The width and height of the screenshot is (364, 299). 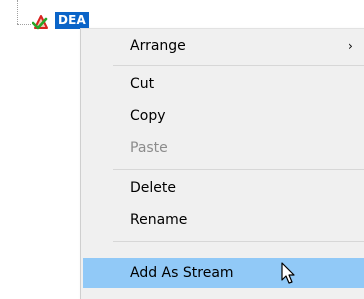 I want to click on tree-node-label: DEA, so click(x=72, y=20).